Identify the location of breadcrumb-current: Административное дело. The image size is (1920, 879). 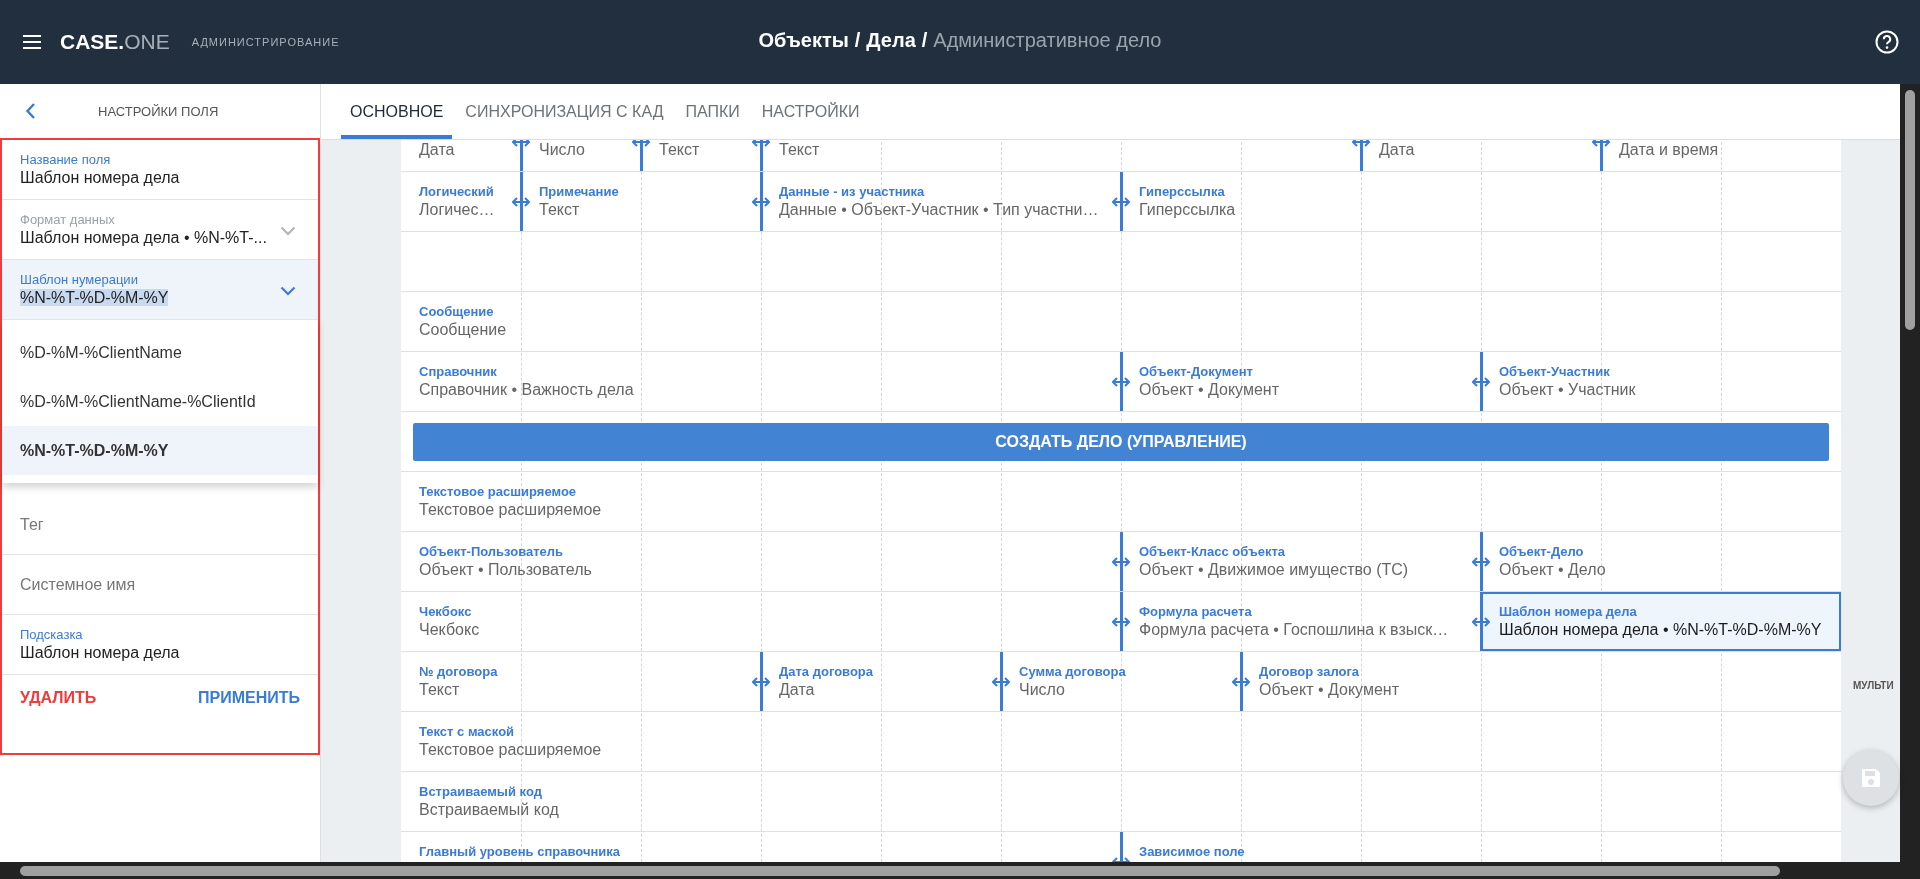
(1047, 40).